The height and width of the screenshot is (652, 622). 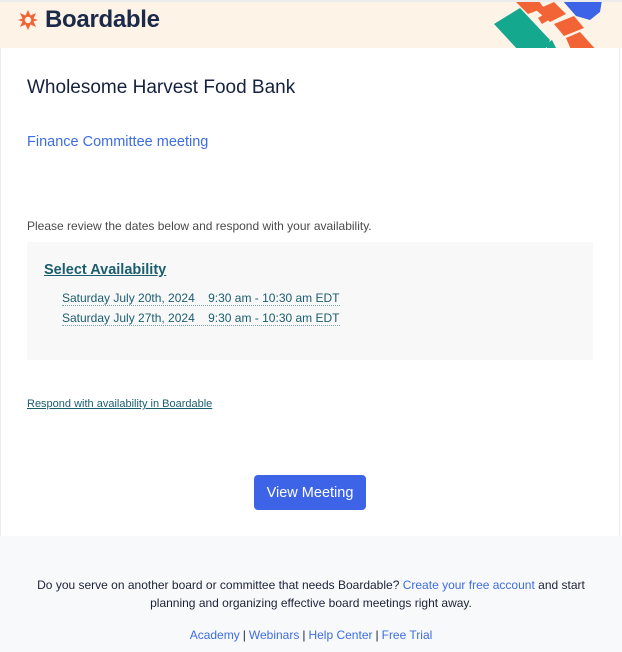 What do you see at coordinates (215, 635) in the screenshot?
I see `footer-link-academy: Academy` at bounding box center [215, 635].